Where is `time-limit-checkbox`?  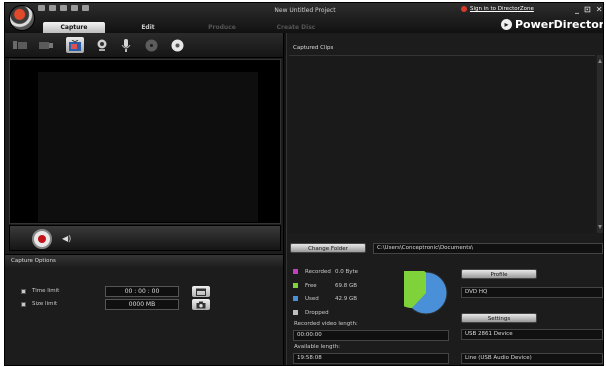 time-limit-checkbox is located at coordinates (23, 291).